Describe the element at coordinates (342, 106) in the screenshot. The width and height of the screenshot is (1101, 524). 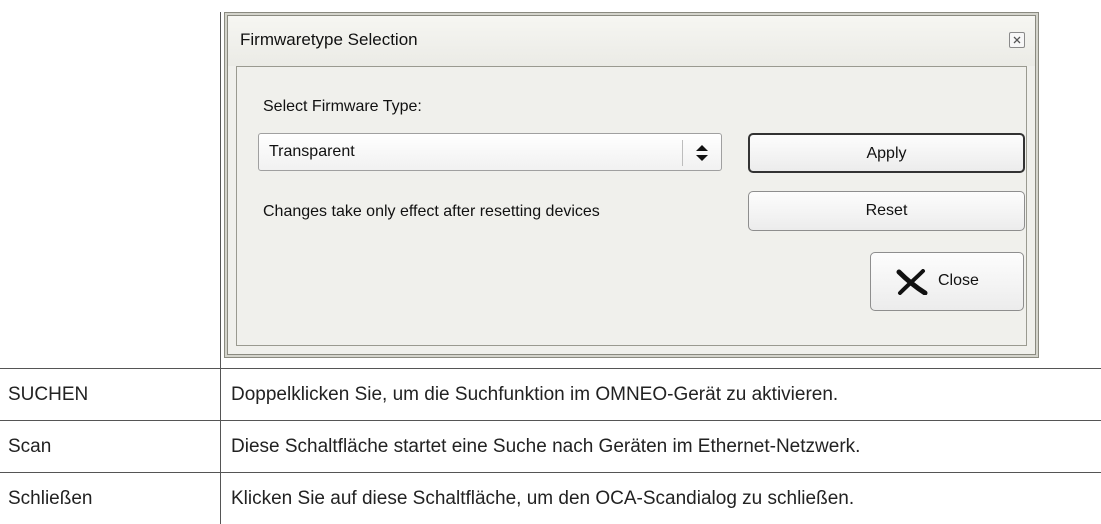
I see `select-firmware-type-label: Select Firmware Type:` at that location.